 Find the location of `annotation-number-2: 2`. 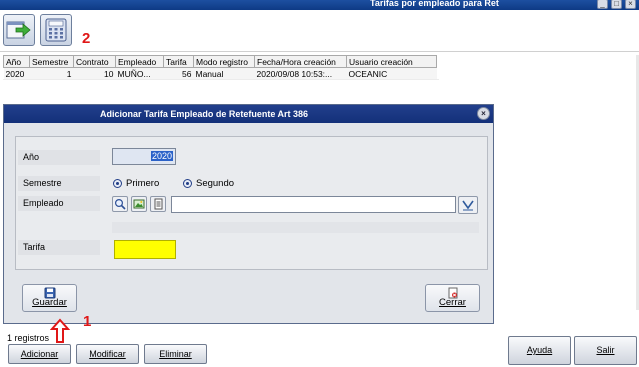

annotation-number-2: 2 is located at coordinates (86, 38).